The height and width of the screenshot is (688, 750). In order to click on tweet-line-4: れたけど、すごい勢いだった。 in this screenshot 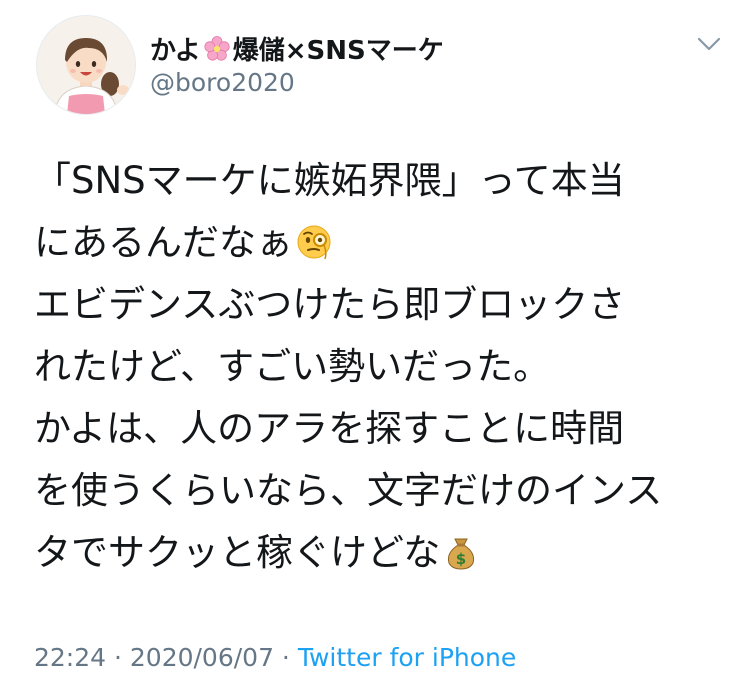, I will do `click(379, 367)`.